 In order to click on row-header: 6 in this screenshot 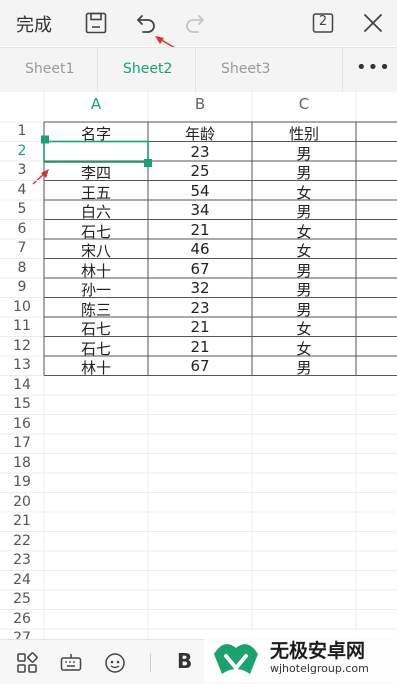, I will do `click(22, 229)`.